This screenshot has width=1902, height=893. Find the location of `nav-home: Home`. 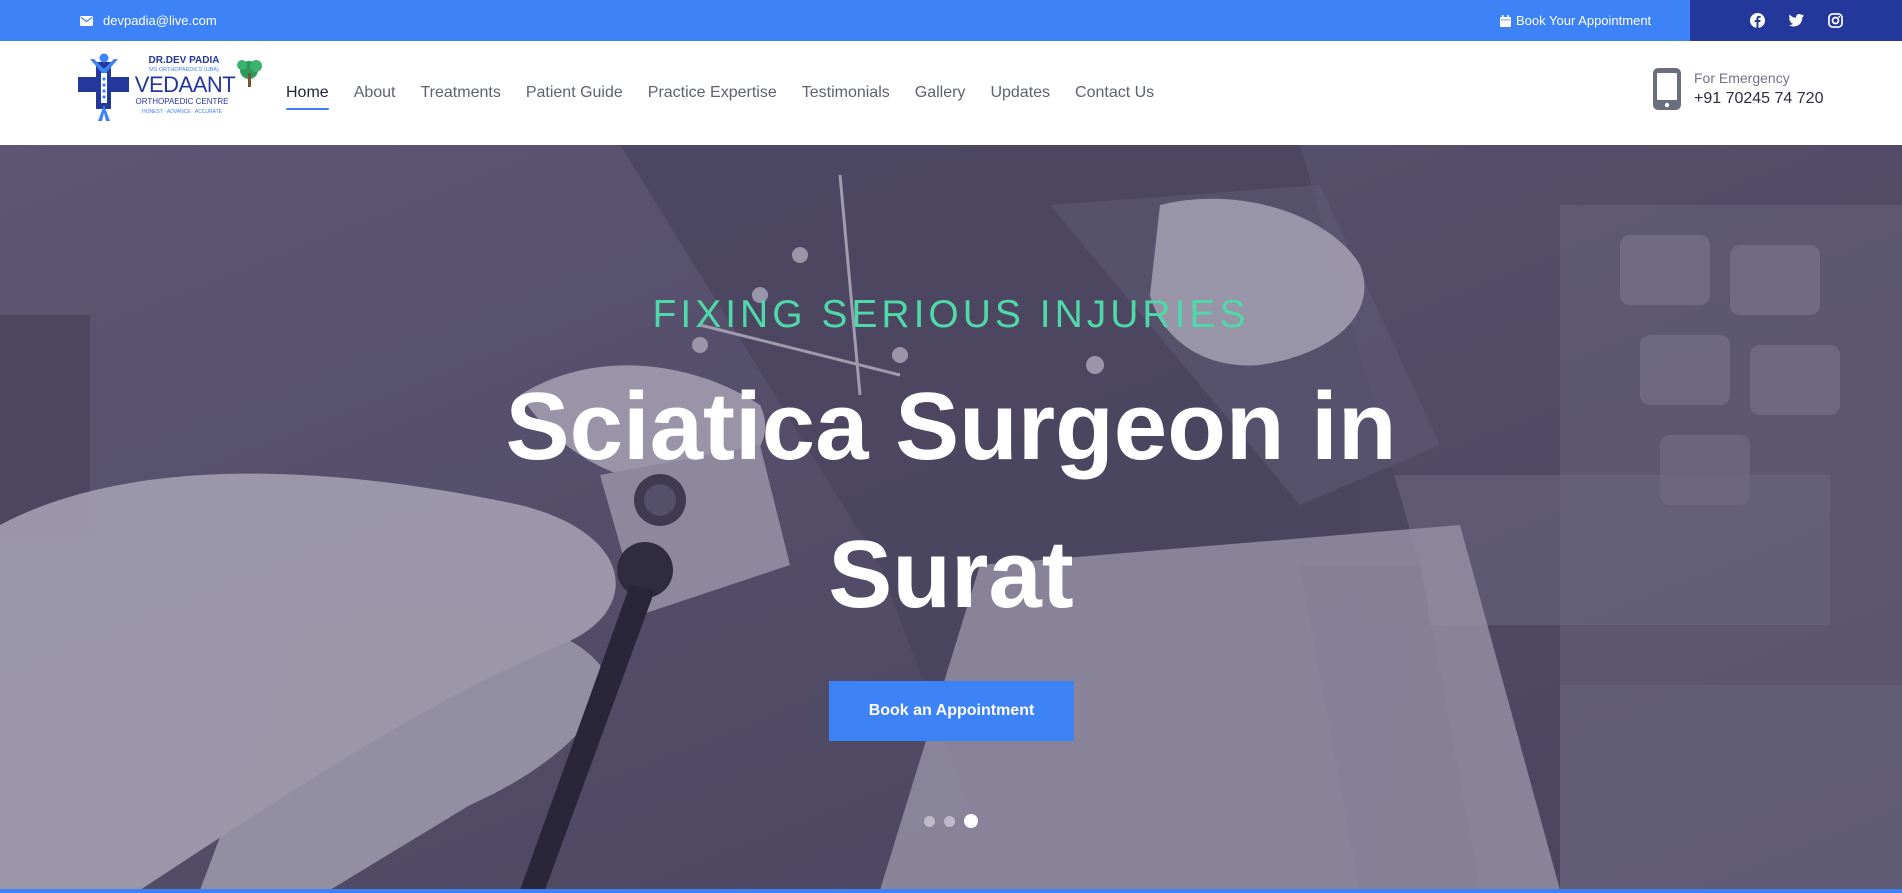

nav-home: Home is located at coordinates (307, 97).